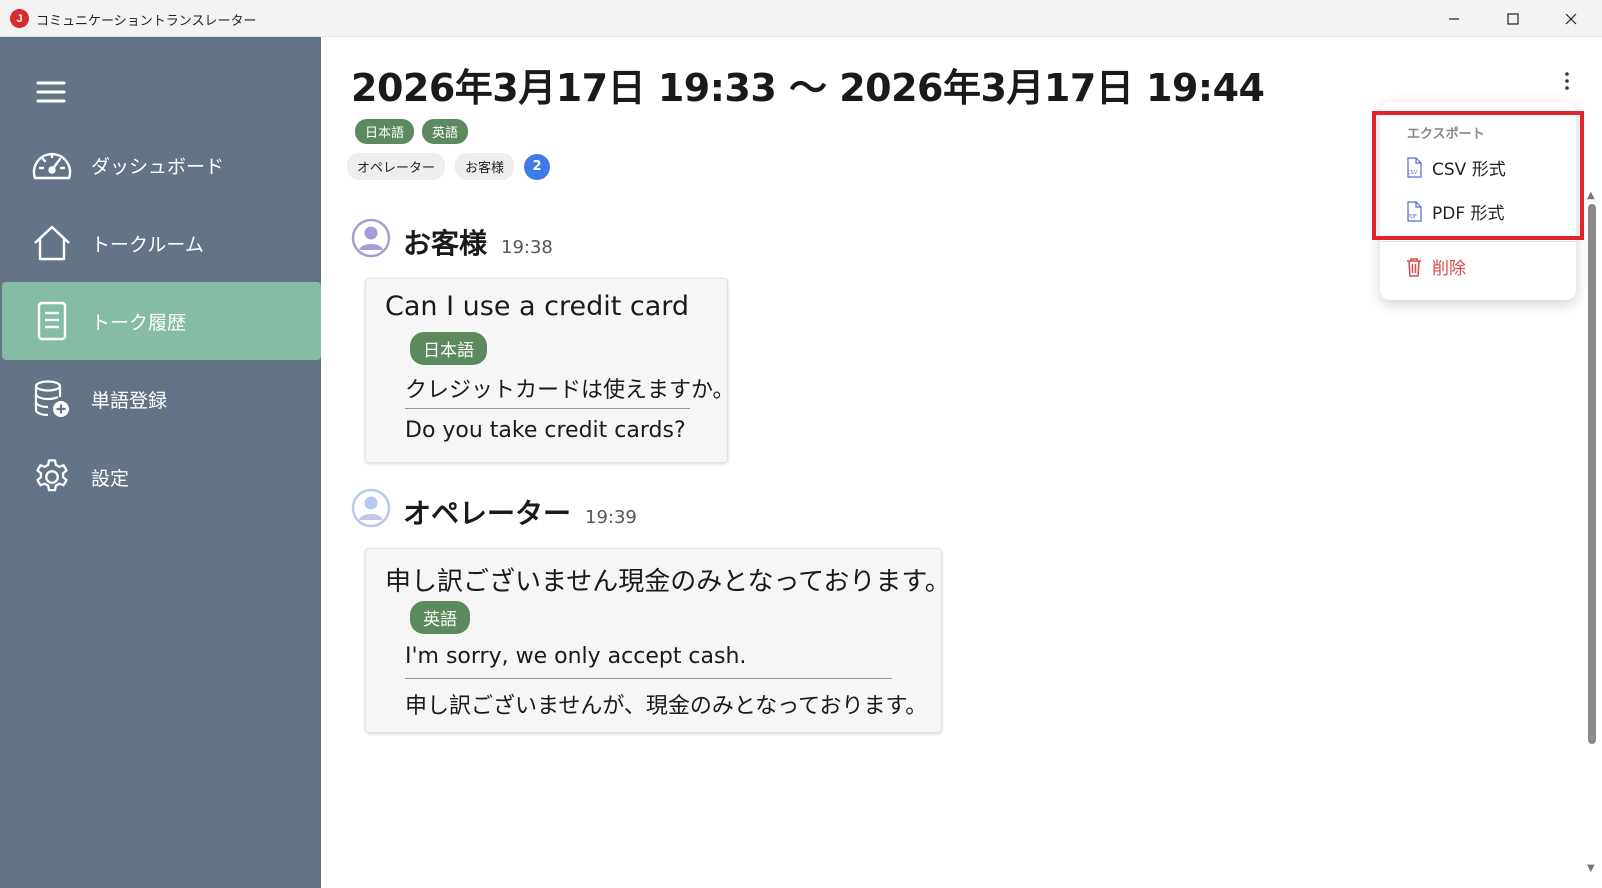 Image resolution: width=1602 pixels, height=888 pixels. I want to click on window-title: コミュニケーショントランスレーター, so click(146, 21).